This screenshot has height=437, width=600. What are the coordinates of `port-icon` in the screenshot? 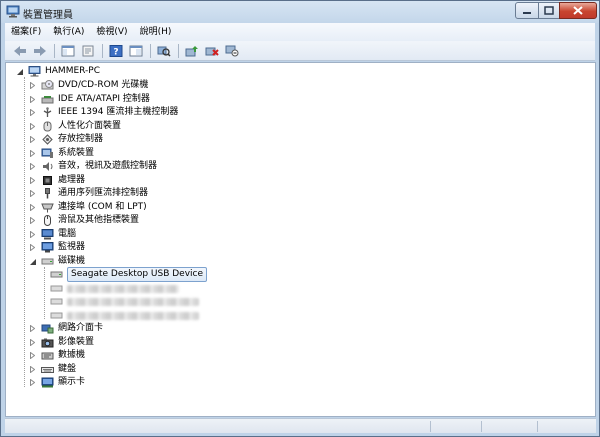 It's located at (47, 207).